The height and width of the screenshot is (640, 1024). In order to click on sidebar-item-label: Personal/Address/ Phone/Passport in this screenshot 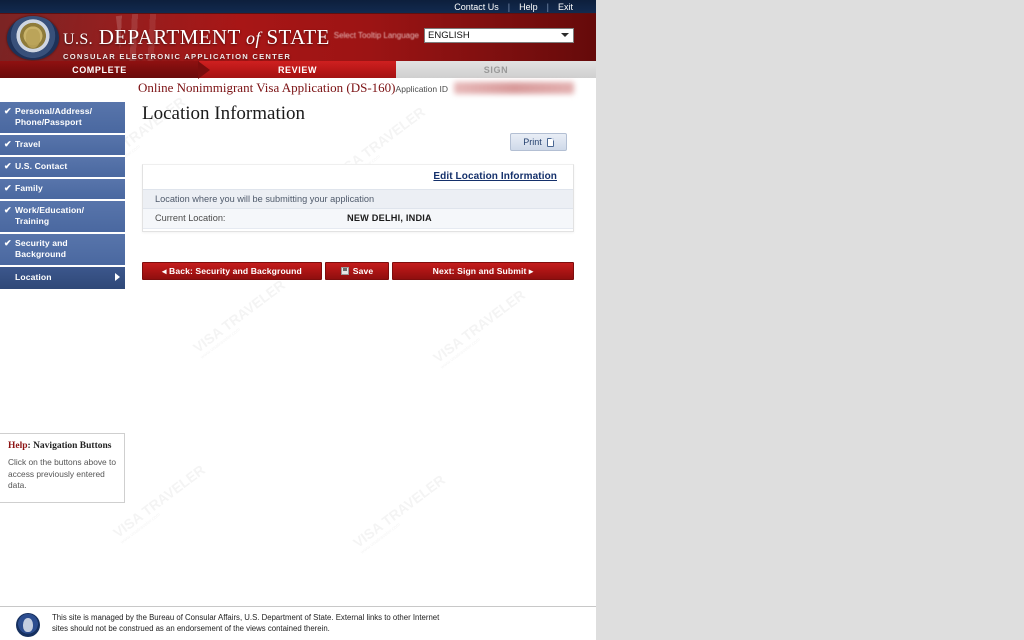, I will do `click(54, 116)`.